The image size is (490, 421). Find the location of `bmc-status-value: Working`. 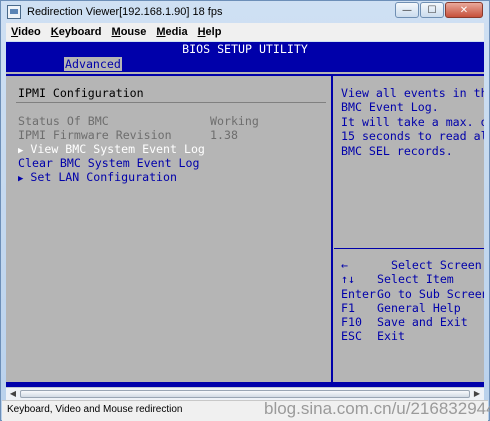

bmc-status-value: Working is located at coordinates (234, 121).